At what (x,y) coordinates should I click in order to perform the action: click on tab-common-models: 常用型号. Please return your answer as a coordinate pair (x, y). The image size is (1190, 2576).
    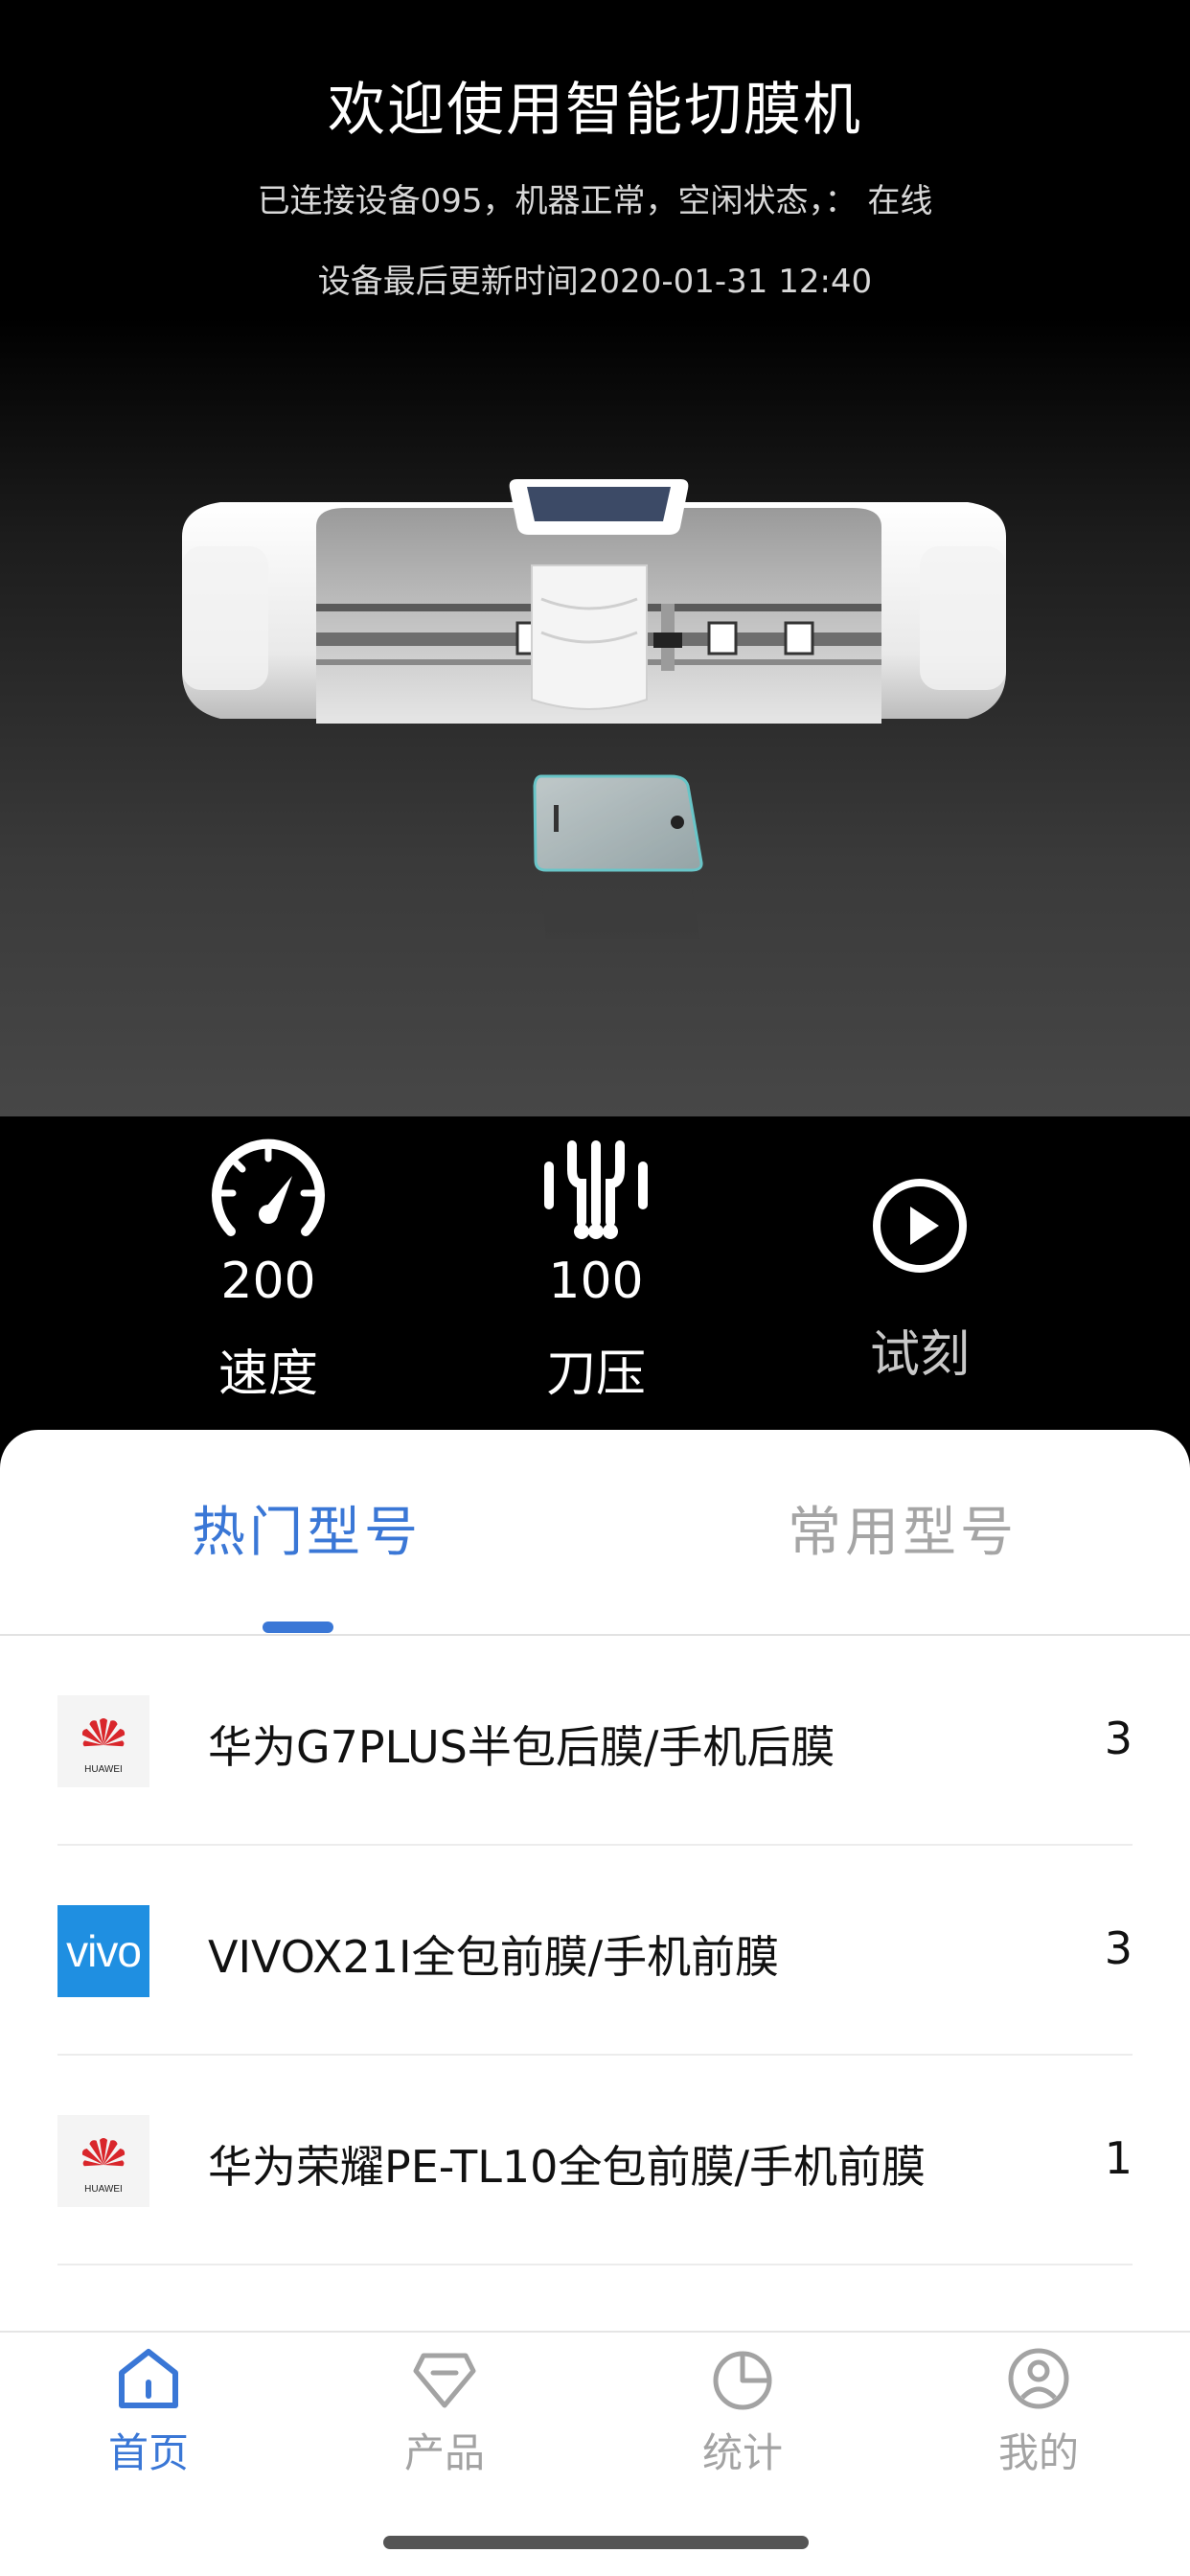
    Looking at the image, I should click on (903, 1528).